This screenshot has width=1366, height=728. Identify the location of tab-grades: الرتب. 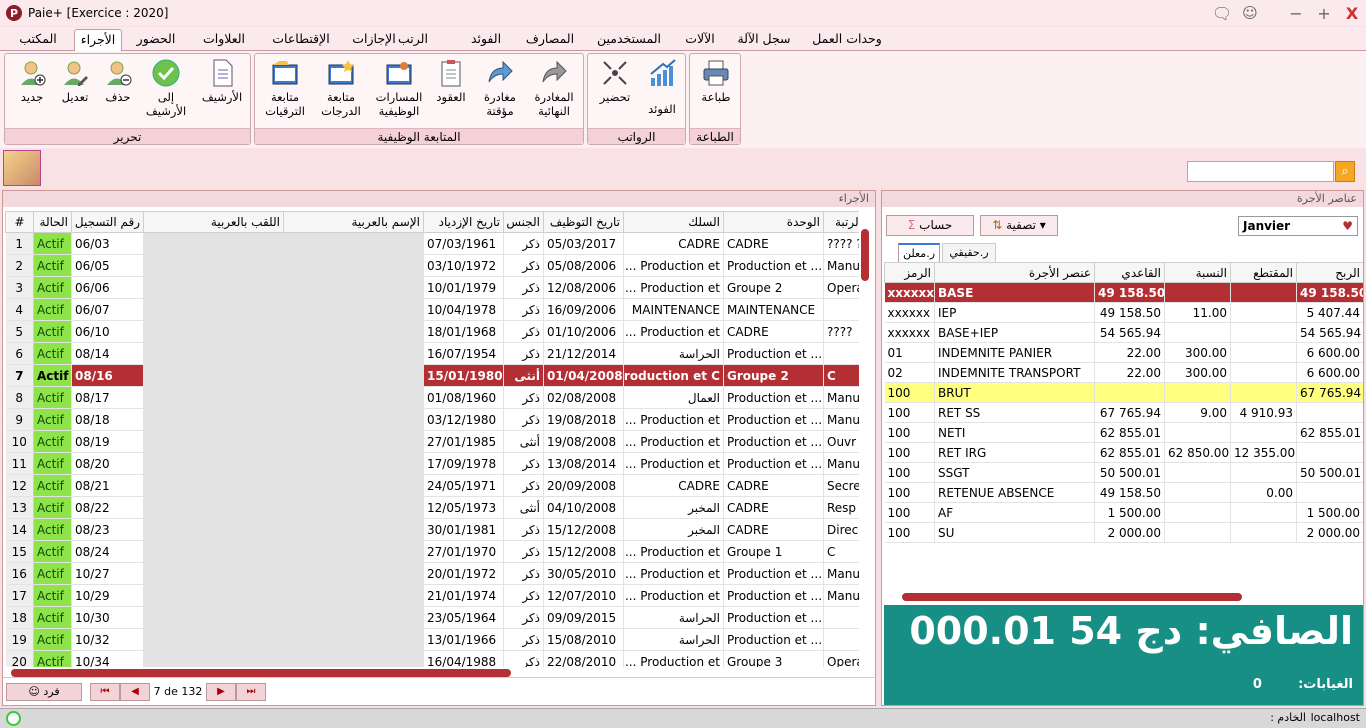
(413, 40).